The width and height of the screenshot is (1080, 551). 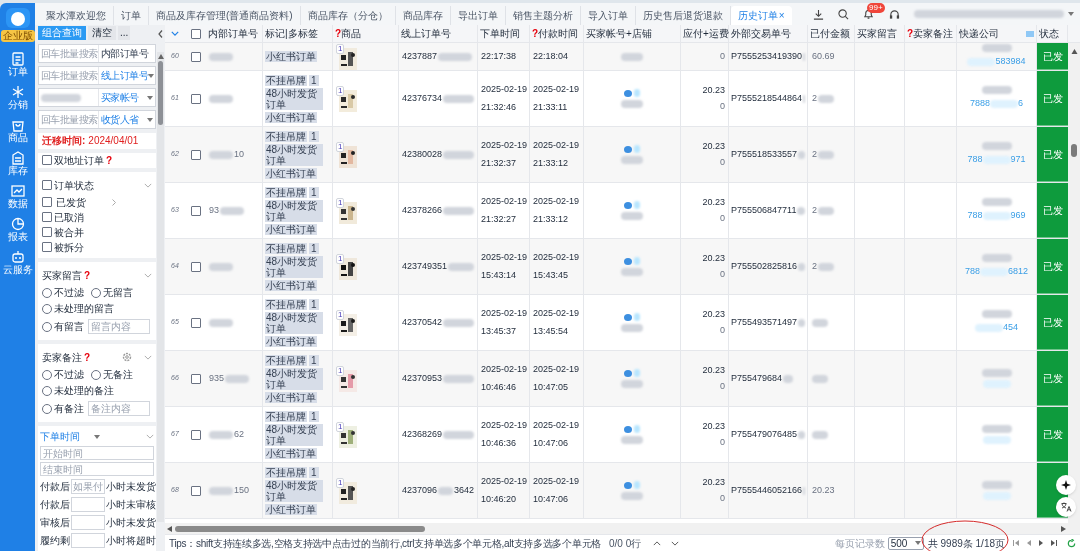 I want to click on tab: 历史订单×, so click(x=761, y=15).